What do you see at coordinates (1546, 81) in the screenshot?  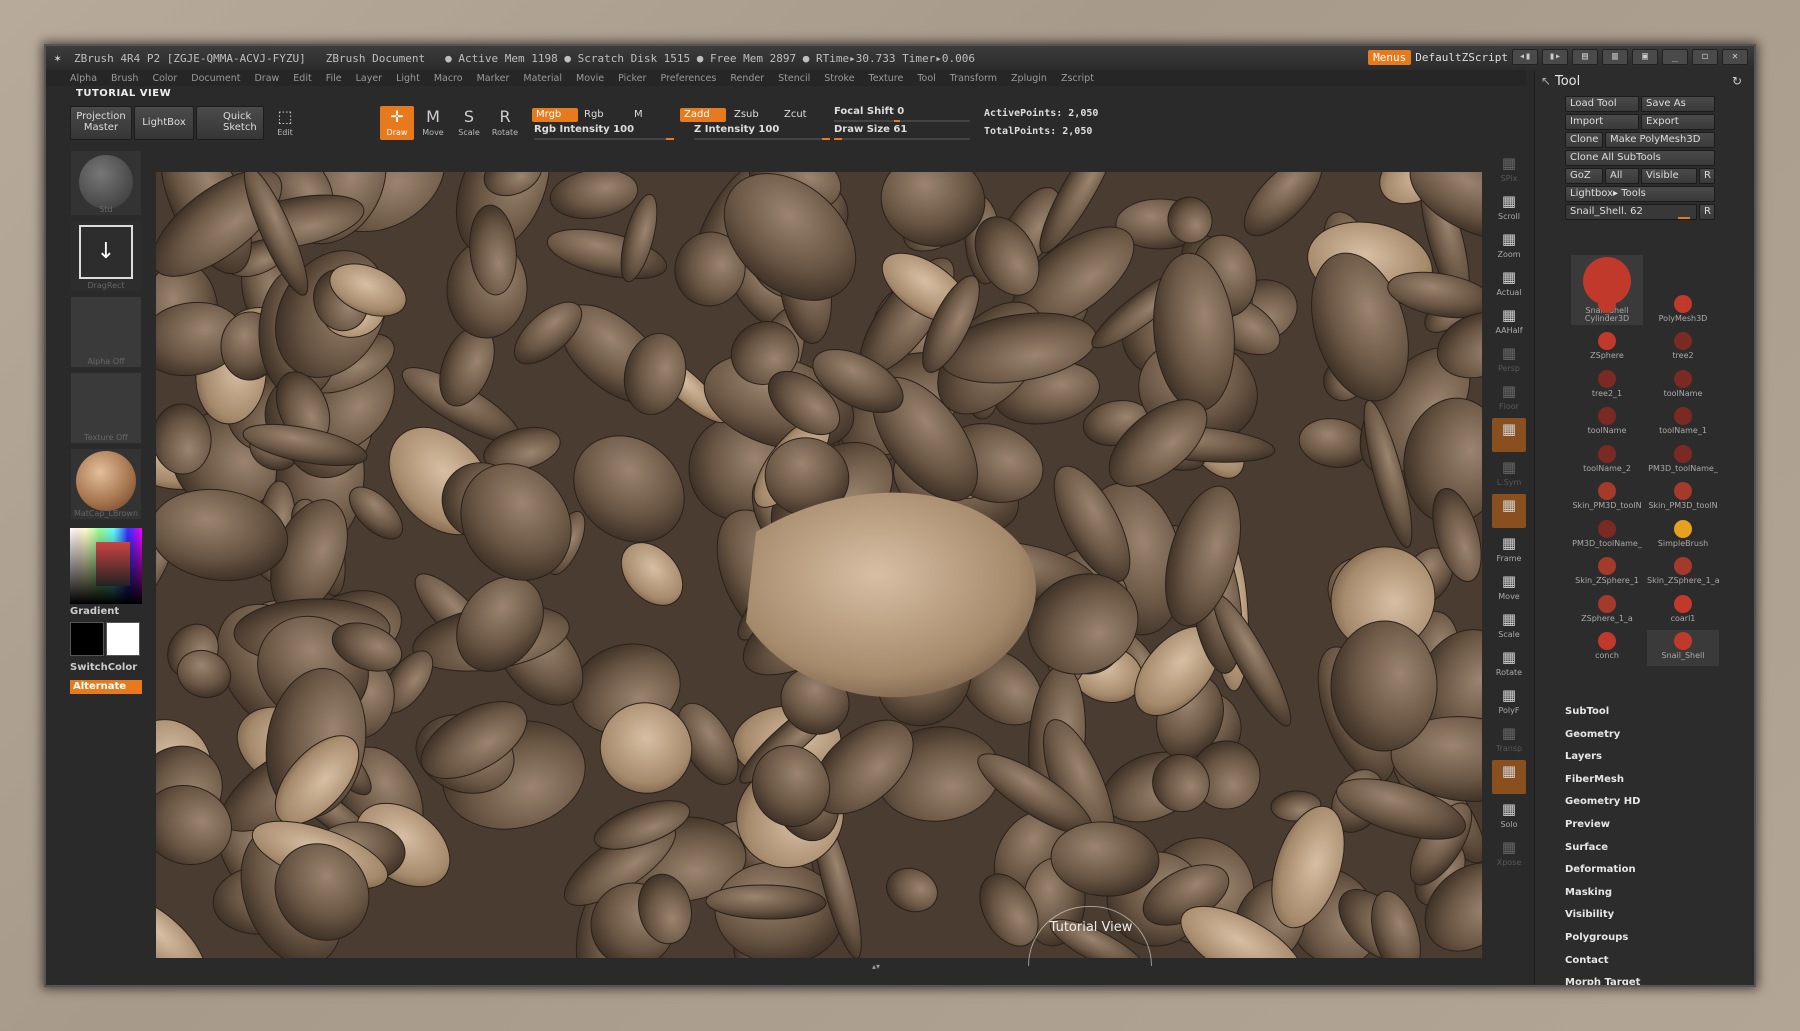 I see `palette-pin-icon: ↖` at bounding box center [1546, 81].